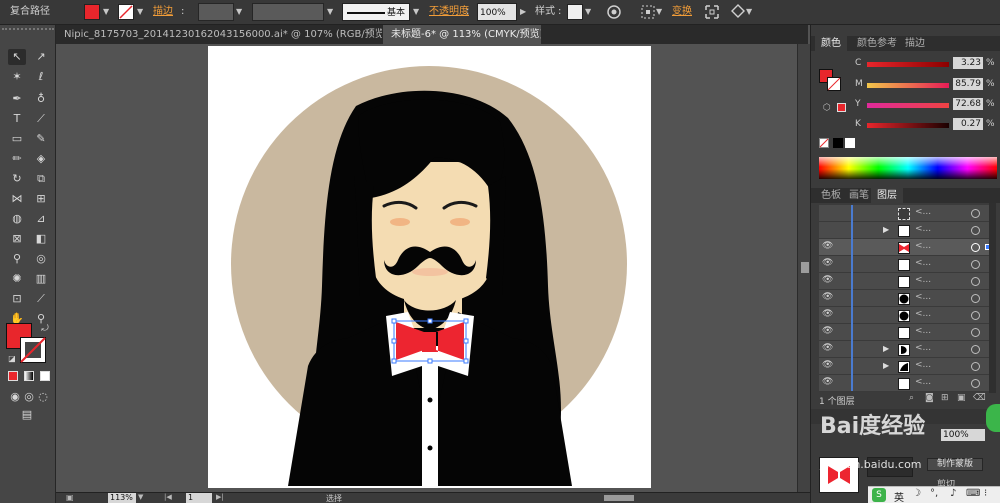  I want to click on eyedropper-tool-icon: ⚲, so click(17, 259).